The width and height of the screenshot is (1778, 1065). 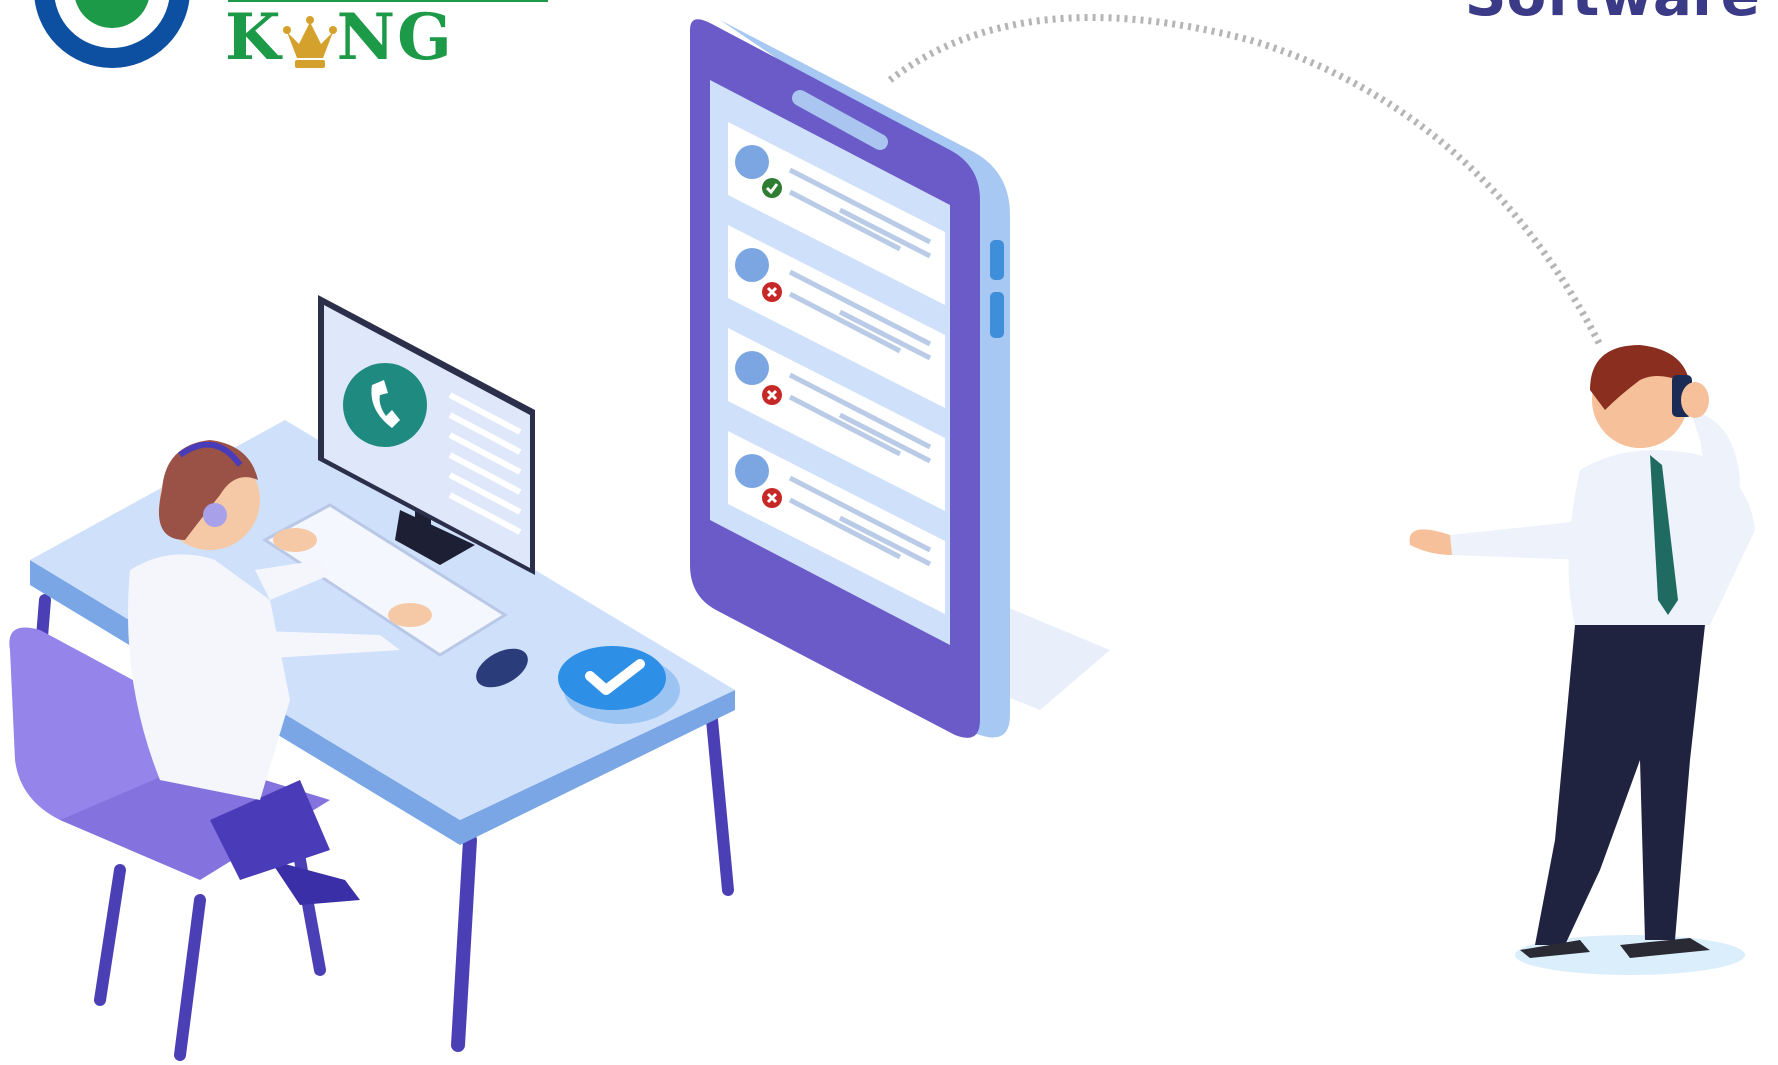 What do you see at coordinates (1582, 660) in the screenshot?
I see `customer-figure` at bounding box center [1582, 660].